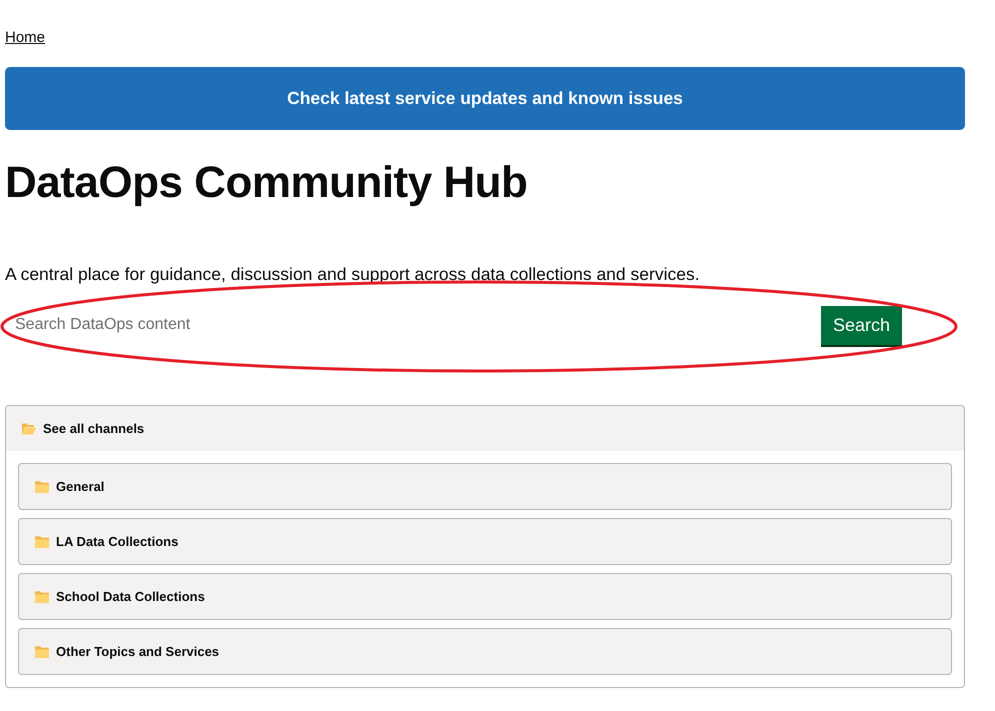  I want to click on service-updates-banner: Check latest service updates and known issues, so click(485, 98).